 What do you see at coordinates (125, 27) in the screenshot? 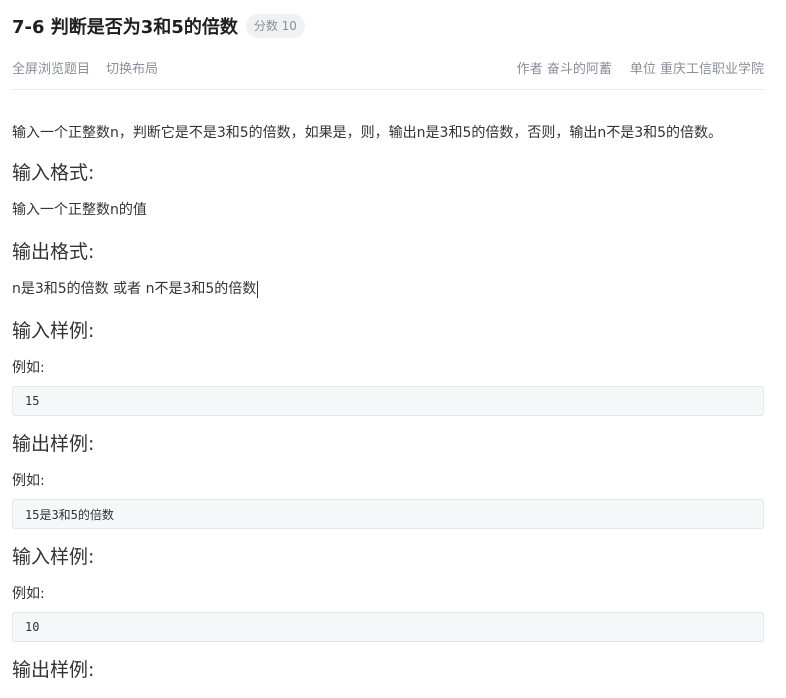
I see `problem-title: 7-6 判断是否为3和5的倍数` at bounding box center [125, 27].